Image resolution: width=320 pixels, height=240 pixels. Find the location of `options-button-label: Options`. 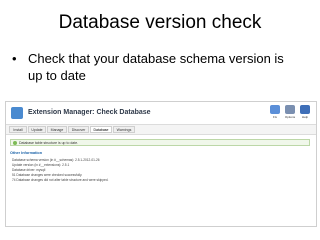

options-button-label: Options is located at coordinates (290, 117).